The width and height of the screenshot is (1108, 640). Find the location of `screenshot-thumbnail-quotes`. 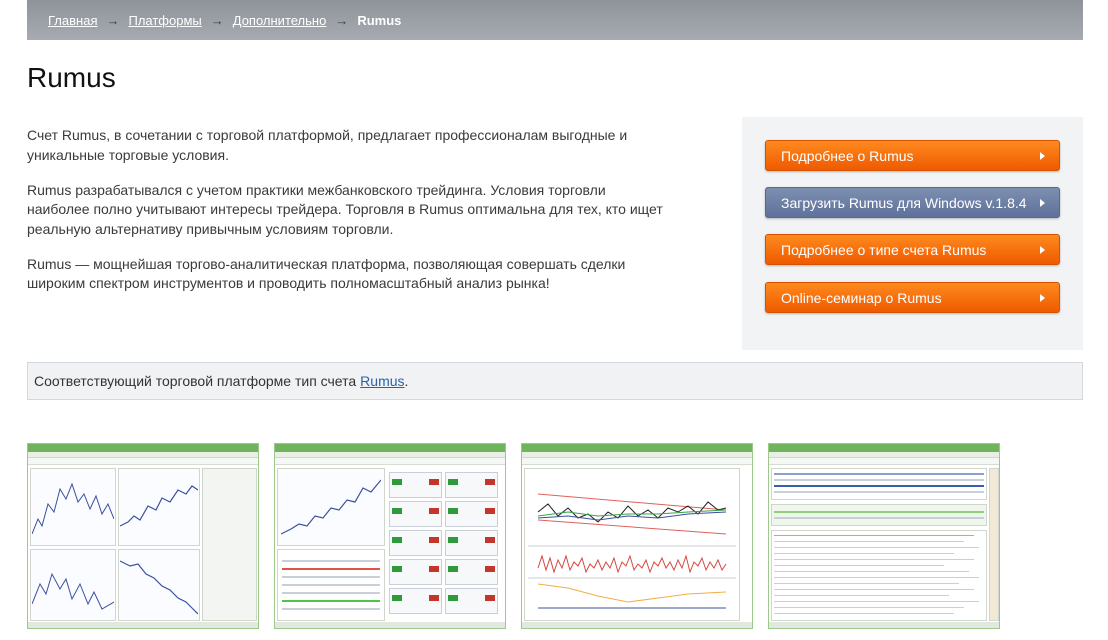

screenshot-thumbnail-quotes is located at coordinates (390, 536).